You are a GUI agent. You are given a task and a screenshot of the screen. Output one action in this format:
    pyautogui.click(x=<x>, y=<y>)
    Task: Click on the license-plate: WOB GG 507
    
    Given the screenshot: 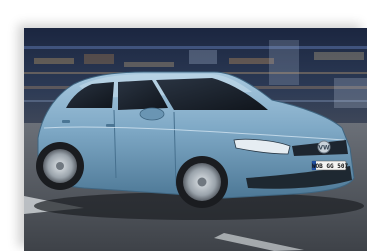 What is the action you would take?
    pyautogui.click(x=330, y=165)
    